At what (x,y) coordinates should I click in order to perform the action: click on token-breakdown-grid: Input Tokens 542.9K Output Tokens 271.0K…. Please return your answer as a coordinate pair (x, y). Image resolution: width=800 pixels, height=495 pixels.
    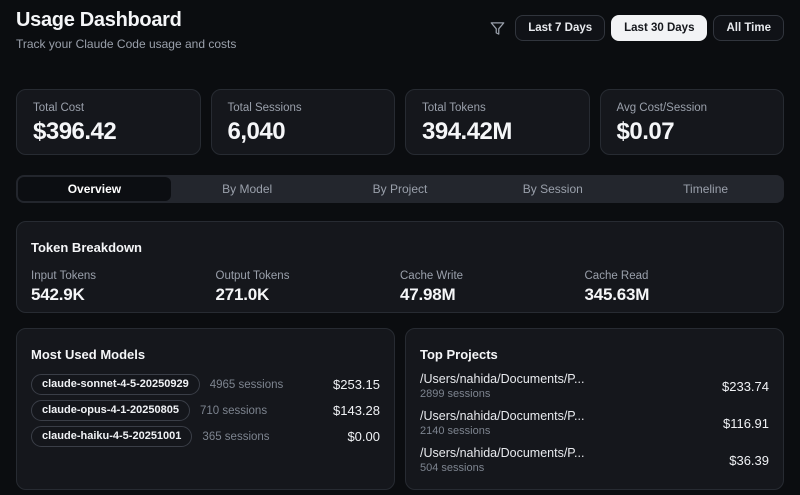
    Looking at the image, I should click on (400, 287).